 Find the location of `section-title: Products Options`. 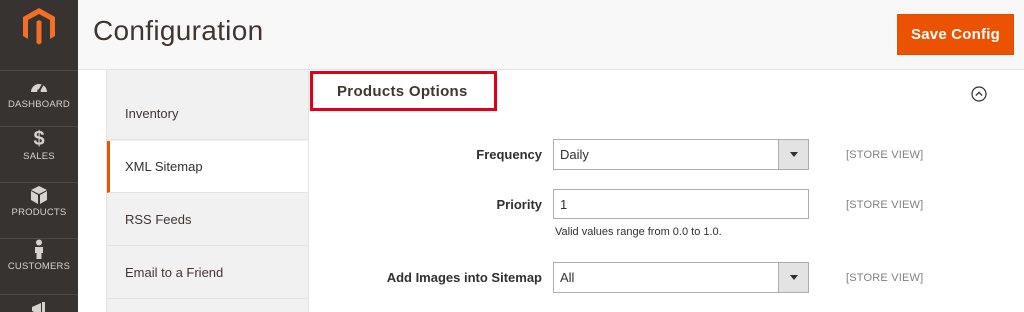

section-title: Products Options is located at coordinates (402, 91).